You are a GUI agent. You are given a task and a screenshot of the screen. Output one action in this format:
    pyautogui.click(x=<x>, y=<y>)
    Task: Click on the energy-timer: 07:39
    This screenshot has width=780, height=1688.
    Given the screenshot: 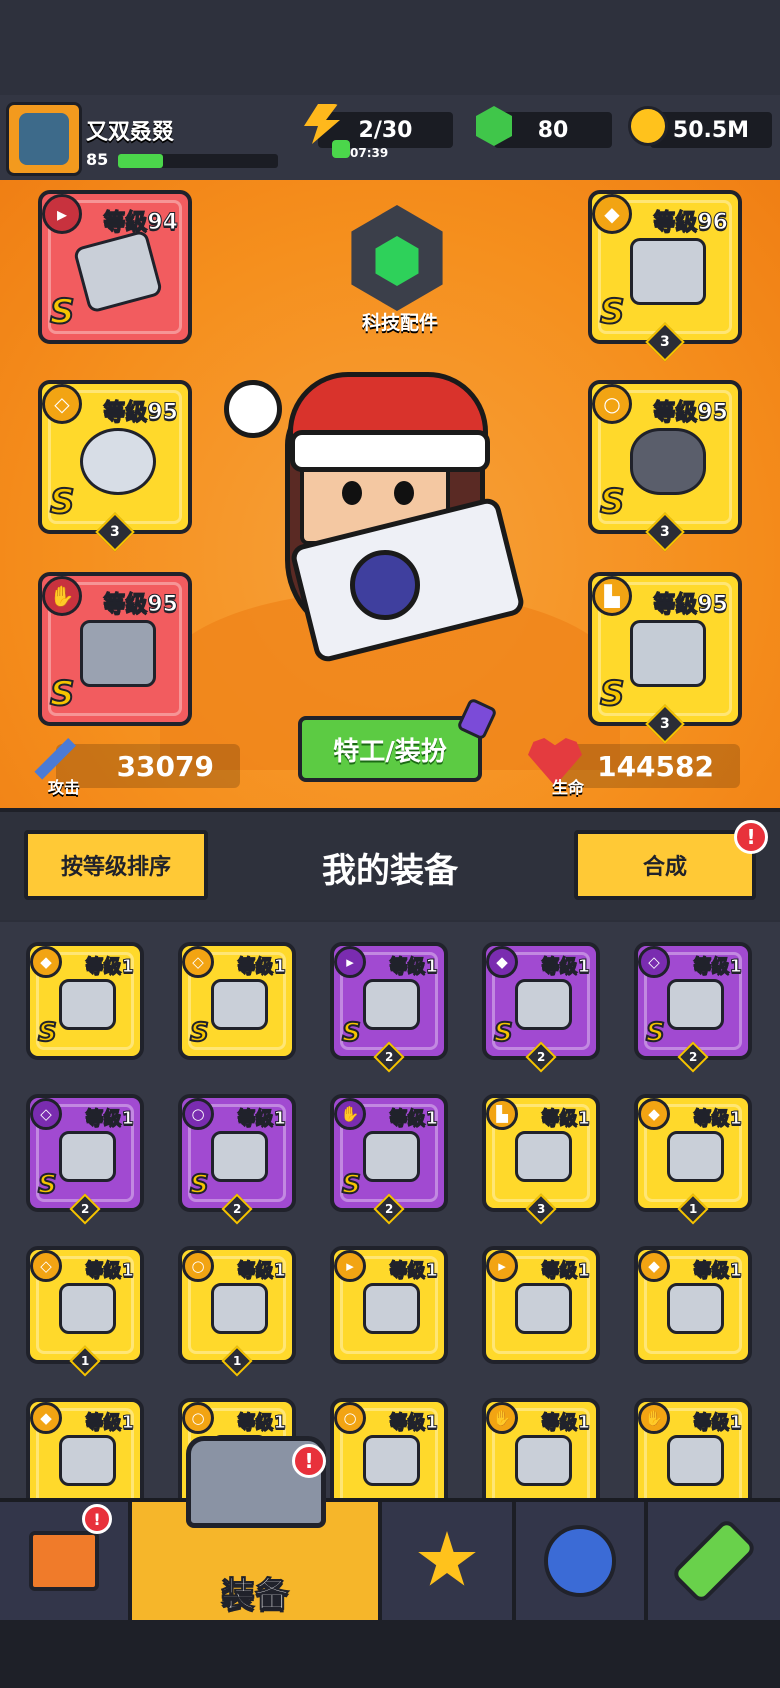 What is the action you would take?
    pyautogui.click(x=369, y=153)
    